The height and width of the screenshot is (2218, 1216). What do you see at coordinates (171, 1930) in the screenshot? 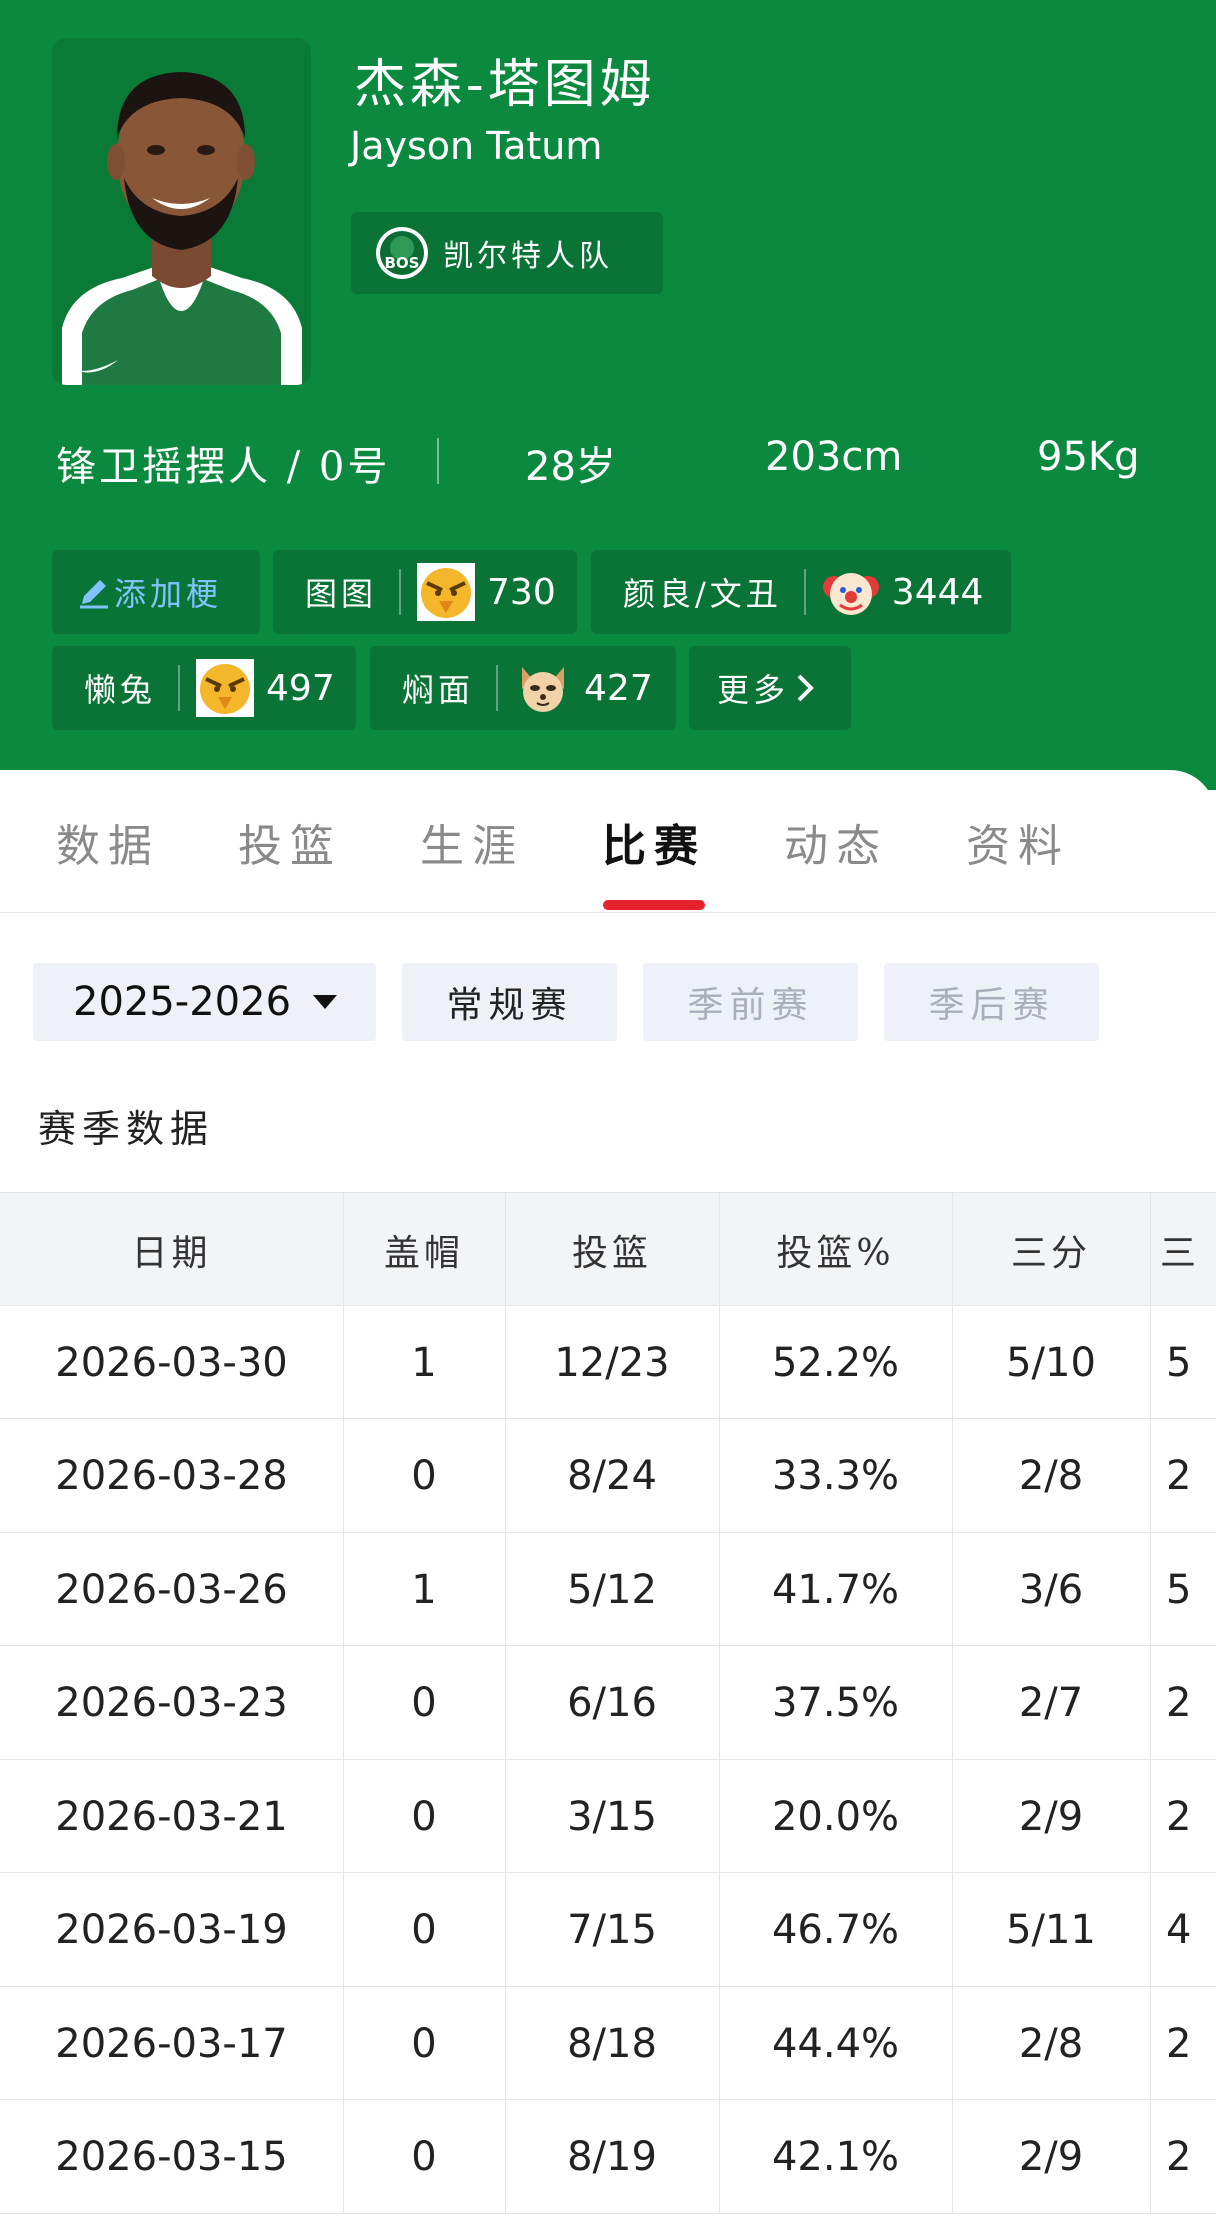
I see `cell-date: 2026-03-19` at bounding box center [171, 1930].